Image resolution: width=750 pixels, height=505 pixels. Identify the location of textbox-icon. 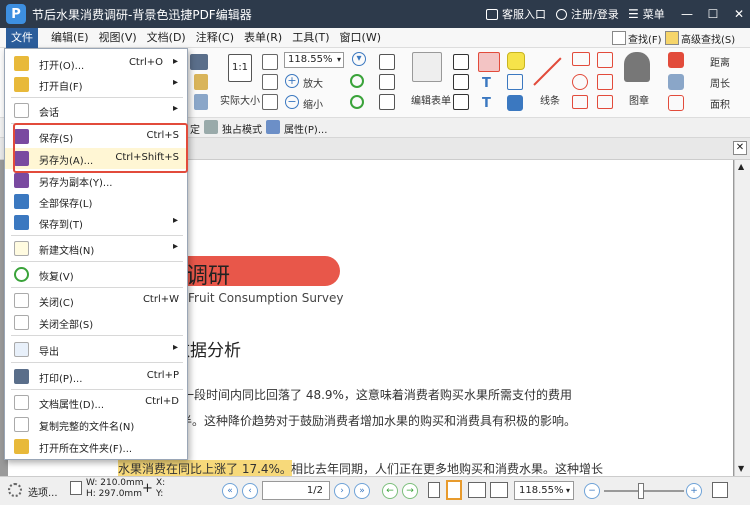
(461, 82).